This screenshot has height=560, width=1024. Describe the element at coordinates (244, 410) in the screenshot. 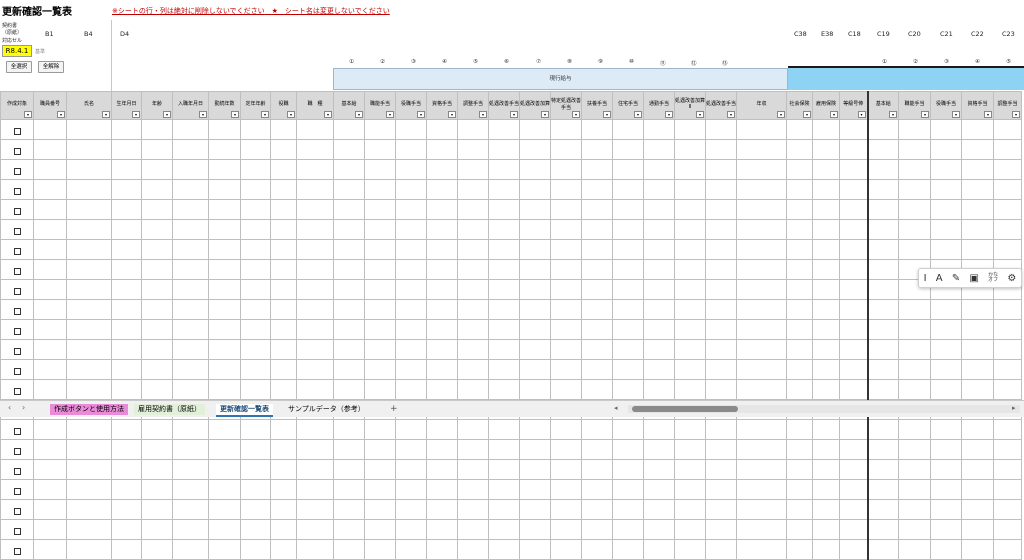

I see `tab-update-list: 更新確認一覧表` at that location.